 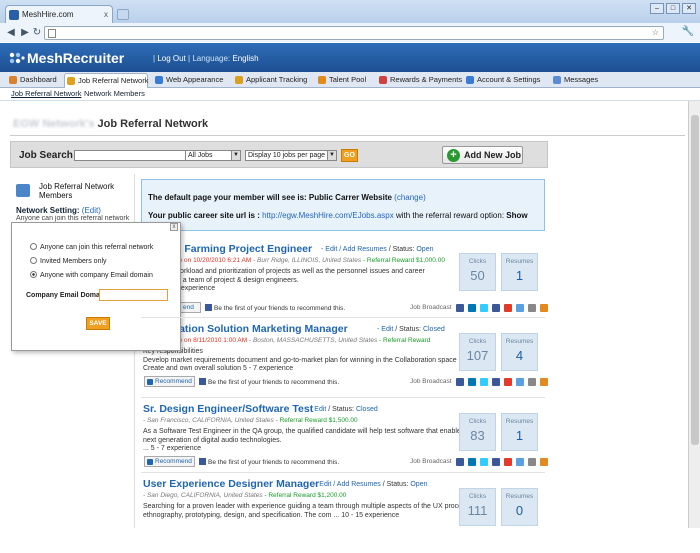 What do you see at coordinates (354, 33) in the screenshot?
I see `address-bar: ☆` at bounding box center [354, 33].